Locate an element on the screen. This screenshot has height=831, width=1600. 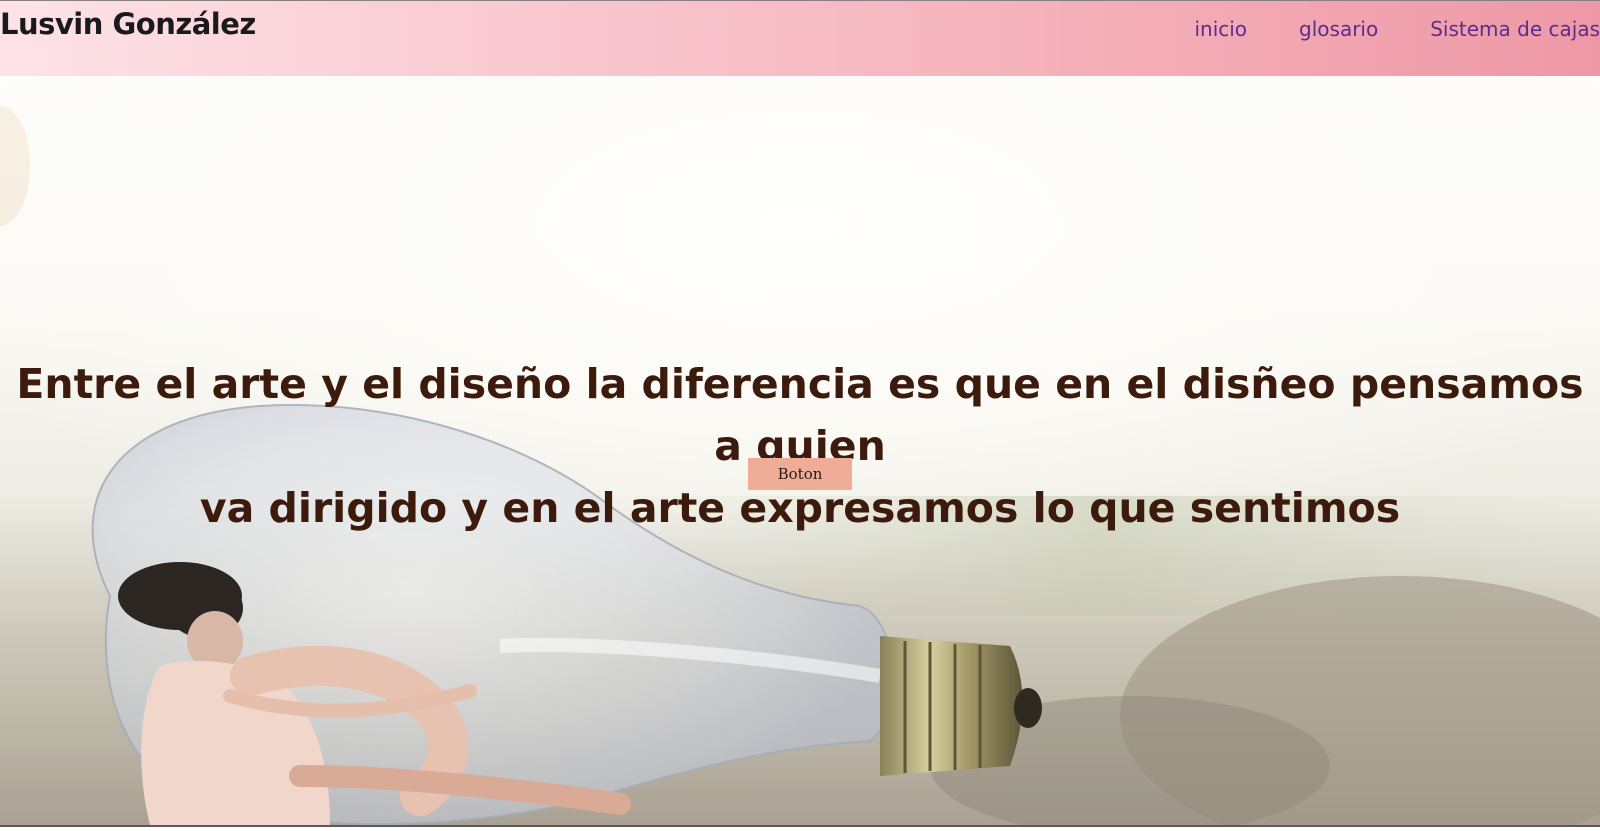
nav-link-glosario: glosario is located at coordinates (1338, 29).